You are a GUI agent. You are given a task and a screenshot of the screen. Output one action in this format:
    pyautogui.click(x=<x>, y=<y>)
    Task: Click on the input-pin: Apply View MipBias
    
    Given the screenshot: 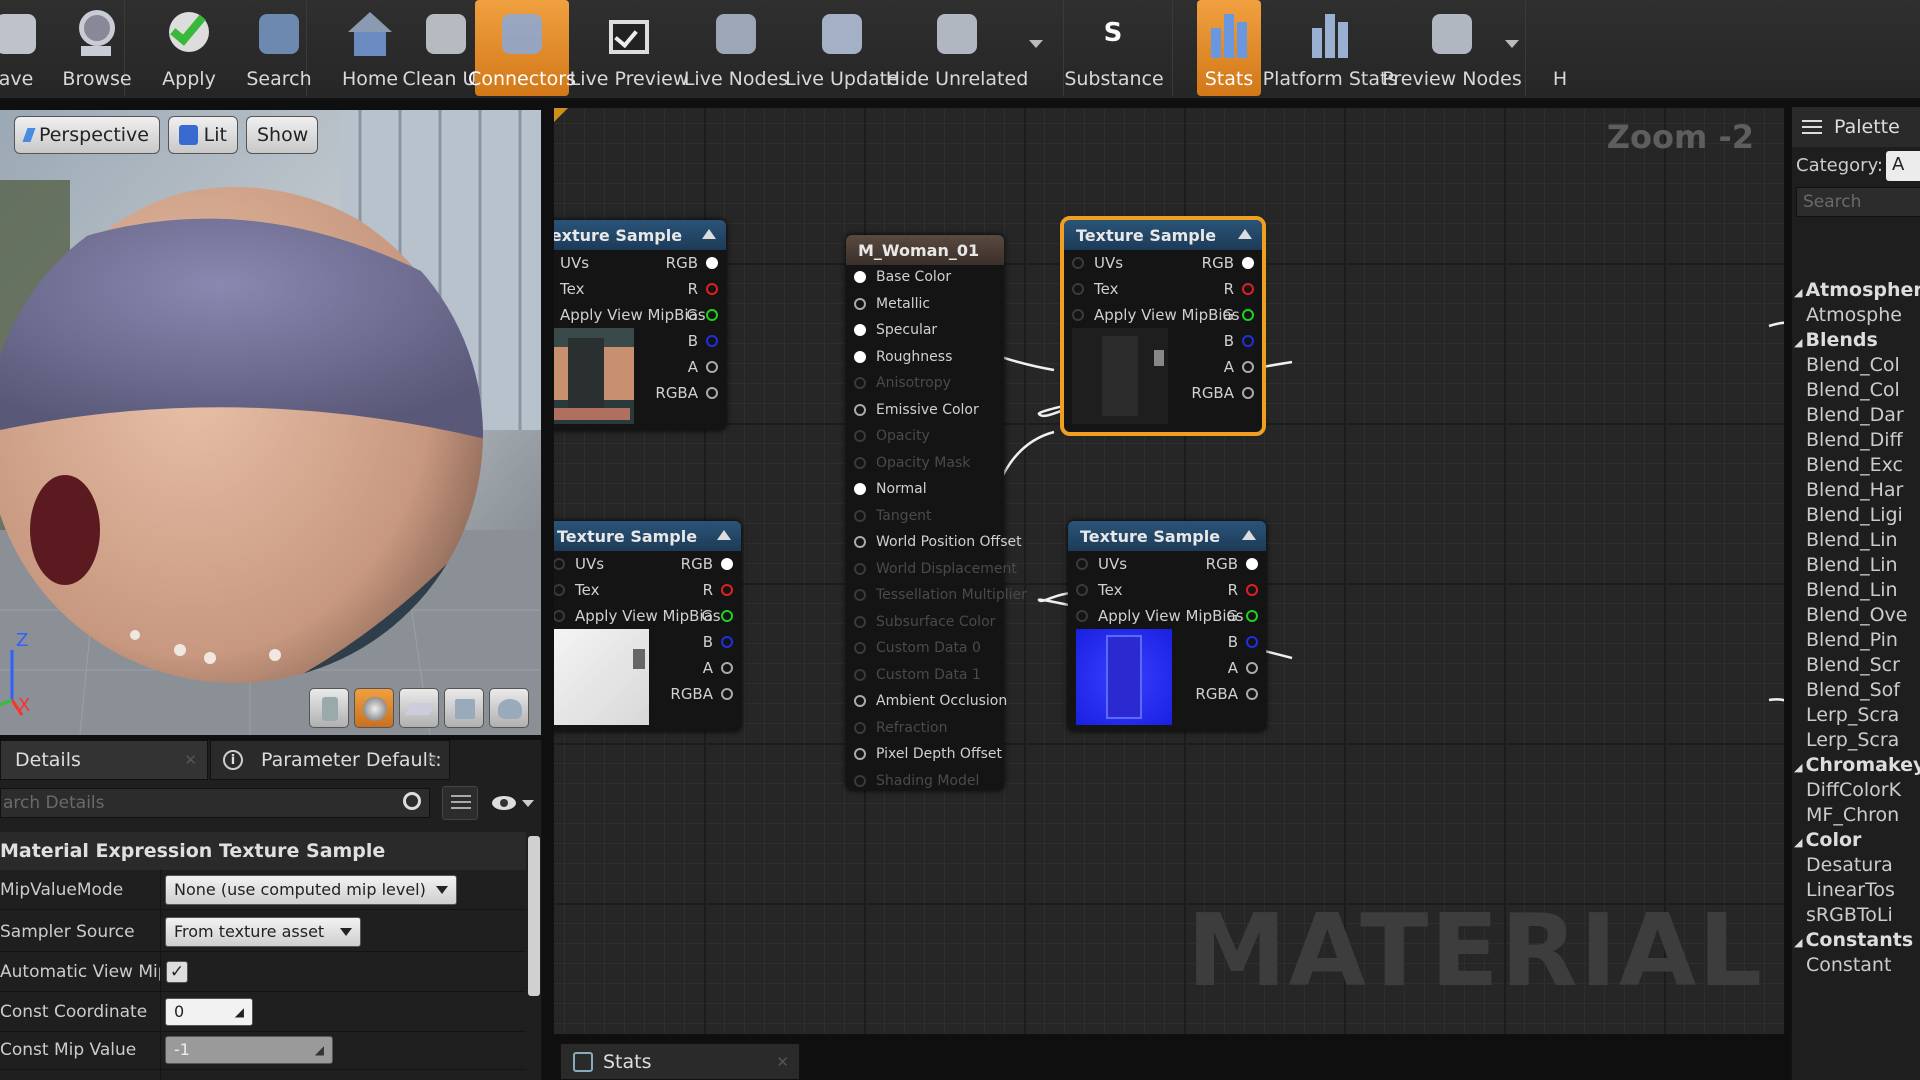 What is the action you would take?
    pyautogui.click(x=1160, y=616)
    